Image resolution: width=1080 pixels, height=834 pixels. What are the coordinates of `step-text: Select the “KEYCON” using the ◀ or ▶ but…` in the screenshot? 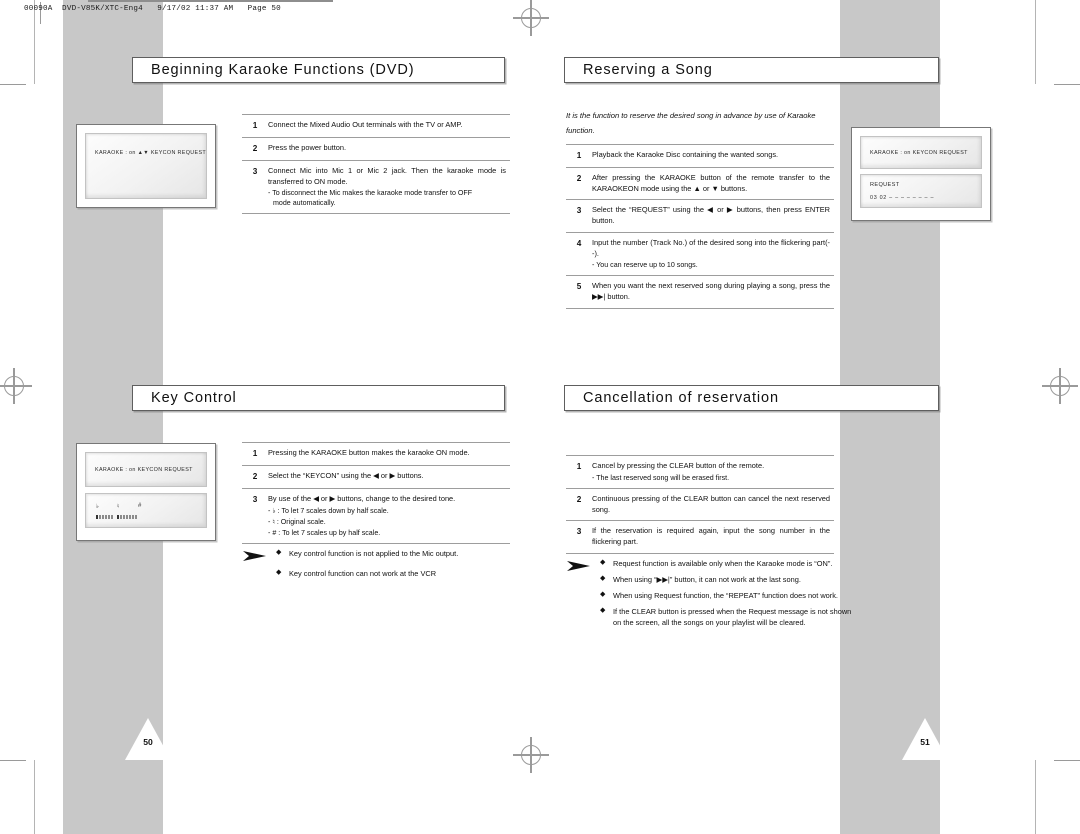 It's located at (346, 475).